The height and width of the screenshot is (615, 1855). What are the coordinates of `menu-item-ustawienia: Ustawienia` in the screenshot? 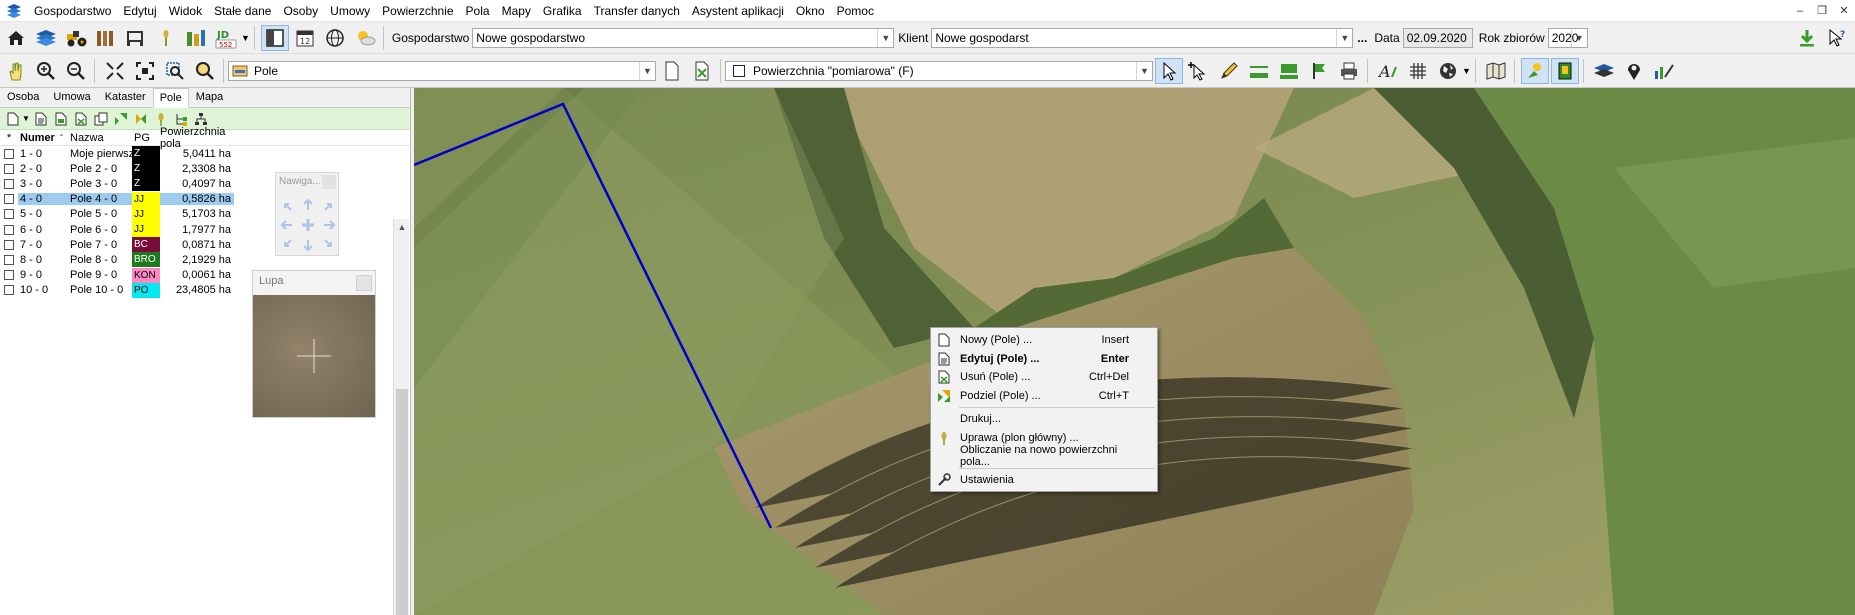 It's located at (1044, 480).